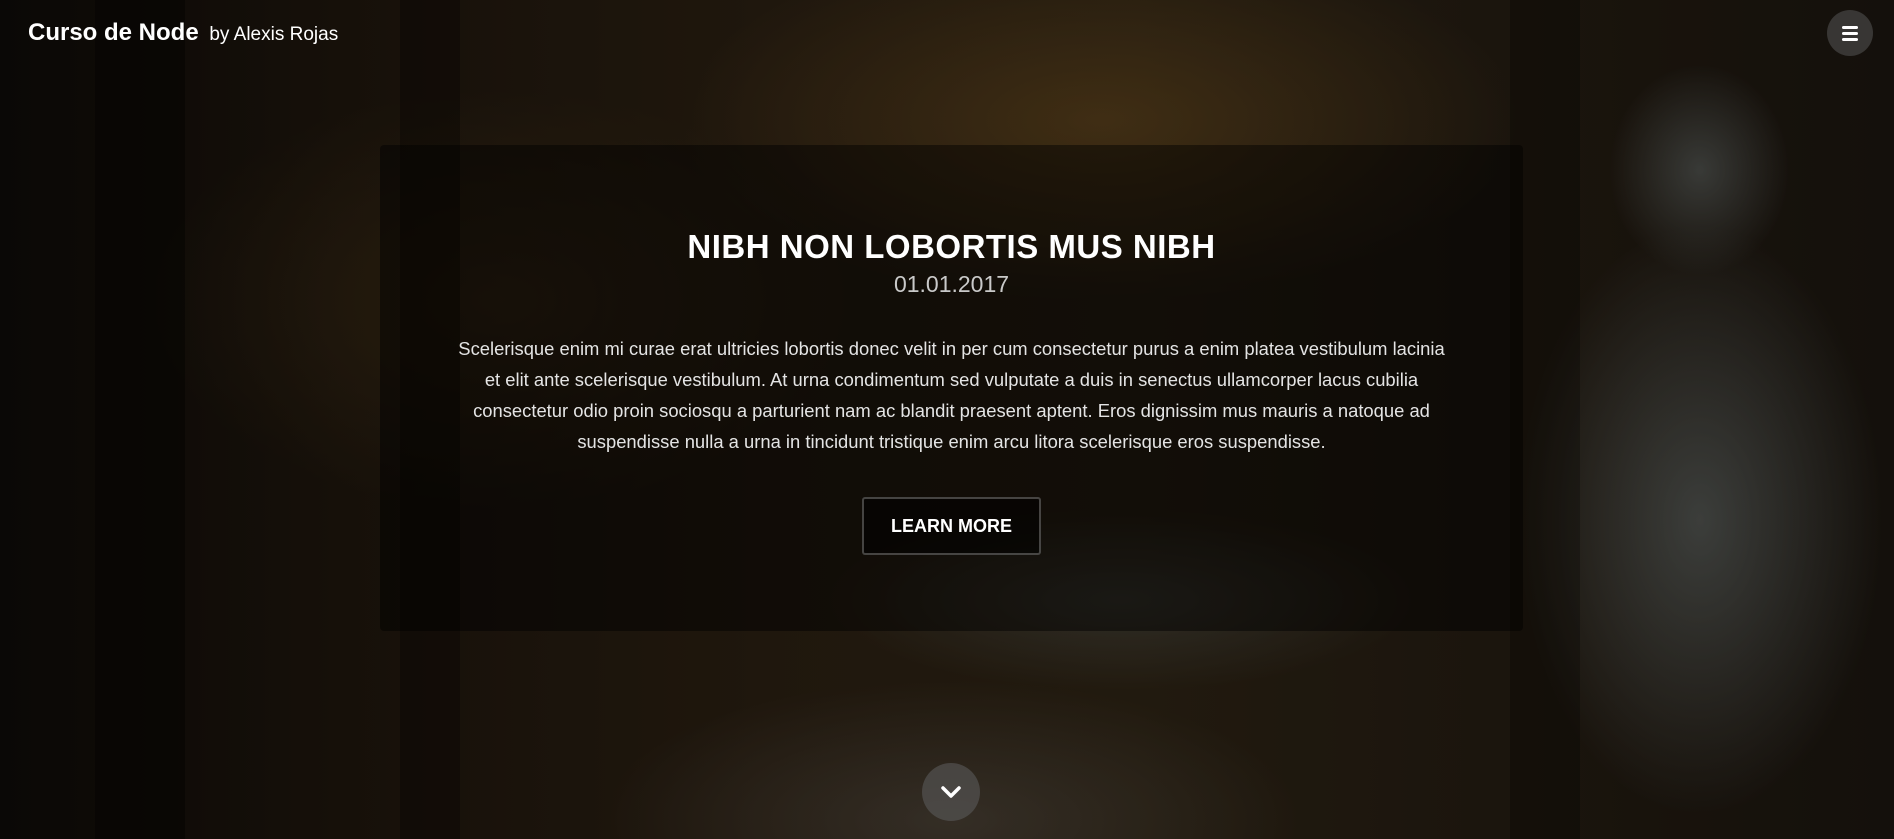  I want to click on hamburger-menu-icon, so click(1850, 33).